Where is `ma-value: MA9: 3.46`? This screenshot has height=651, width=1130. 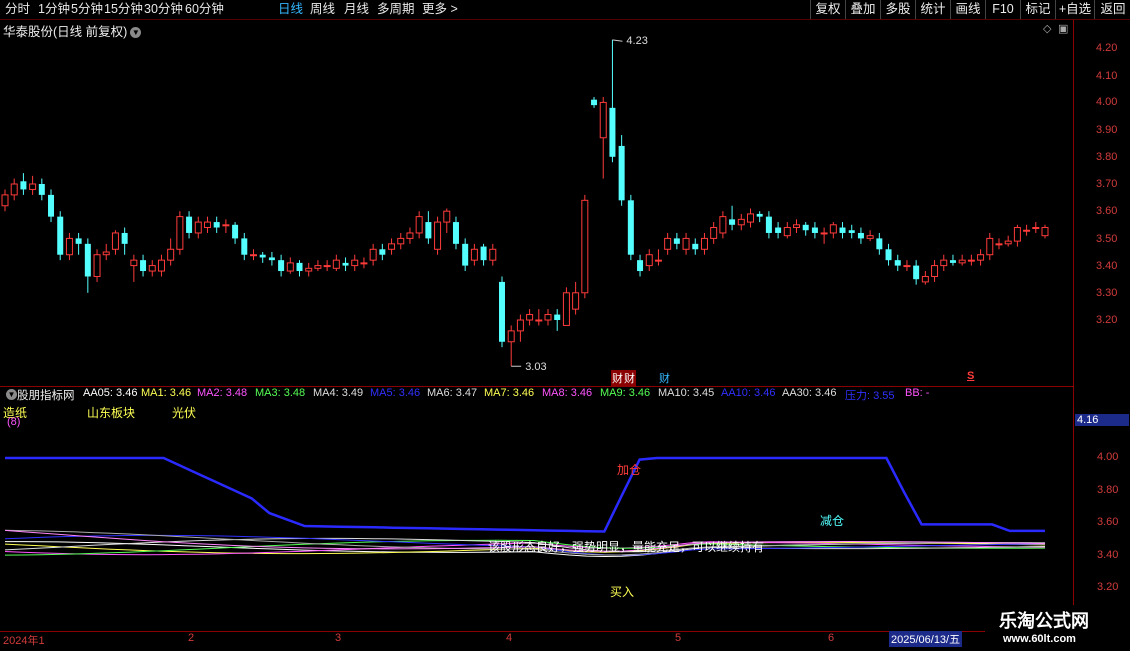
ma-value: MA9: 3.46 is located at coordinates (625, 393).